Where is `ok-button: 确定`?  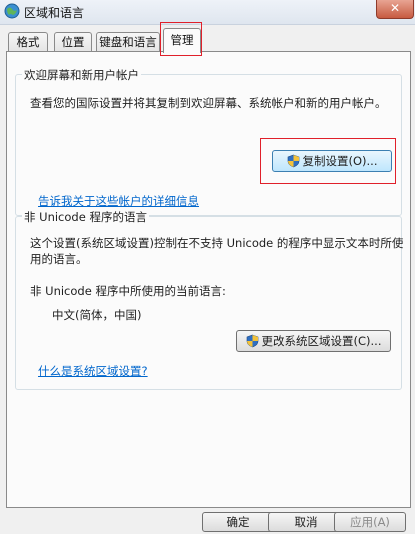
ok-button: 确定 is located at coordinates (238, 522).